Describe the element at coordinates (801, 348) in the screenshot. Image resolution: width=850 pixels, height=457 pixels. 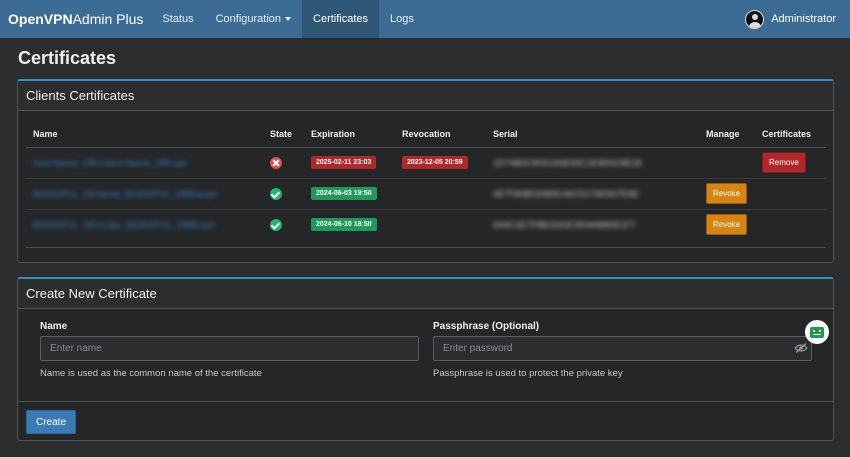
I see `eye-slash-icon` at that location.